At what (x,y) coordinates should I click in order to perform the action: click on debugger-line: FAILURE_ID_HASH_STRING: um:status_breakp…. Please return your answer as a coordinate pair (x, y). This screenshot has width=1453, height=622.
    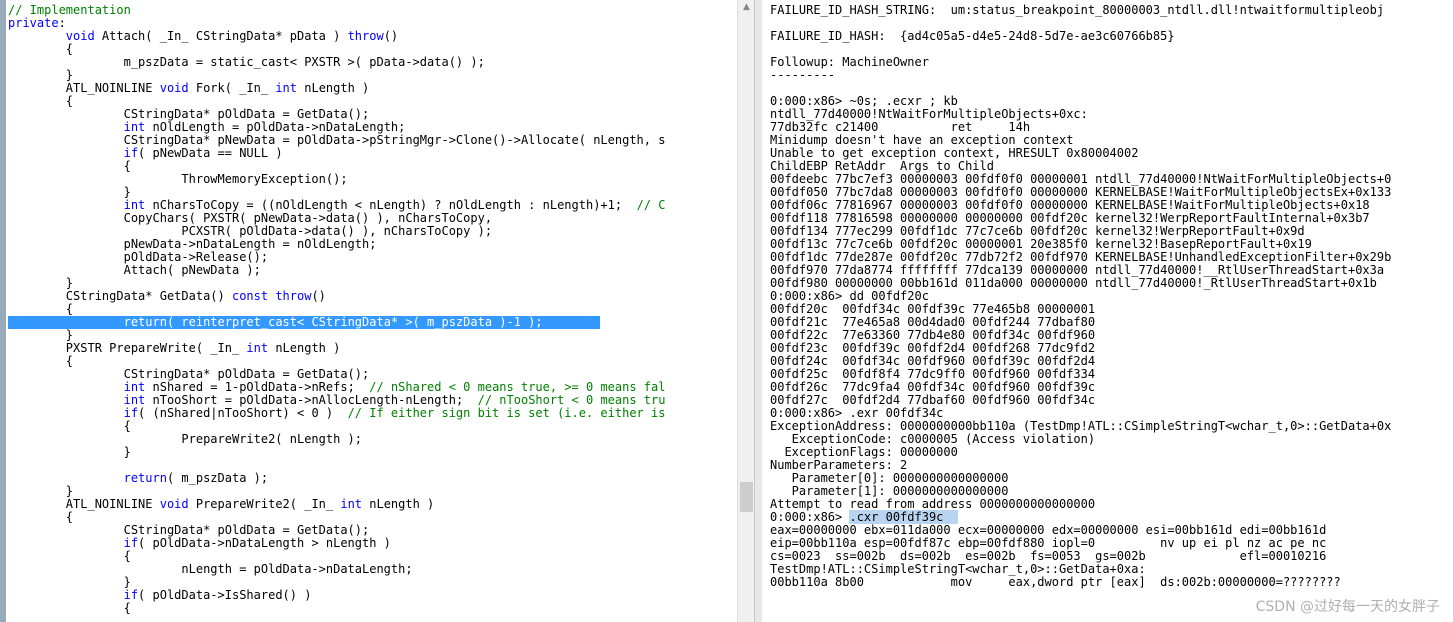
    Looking at the image, I should click on (1077, 10).